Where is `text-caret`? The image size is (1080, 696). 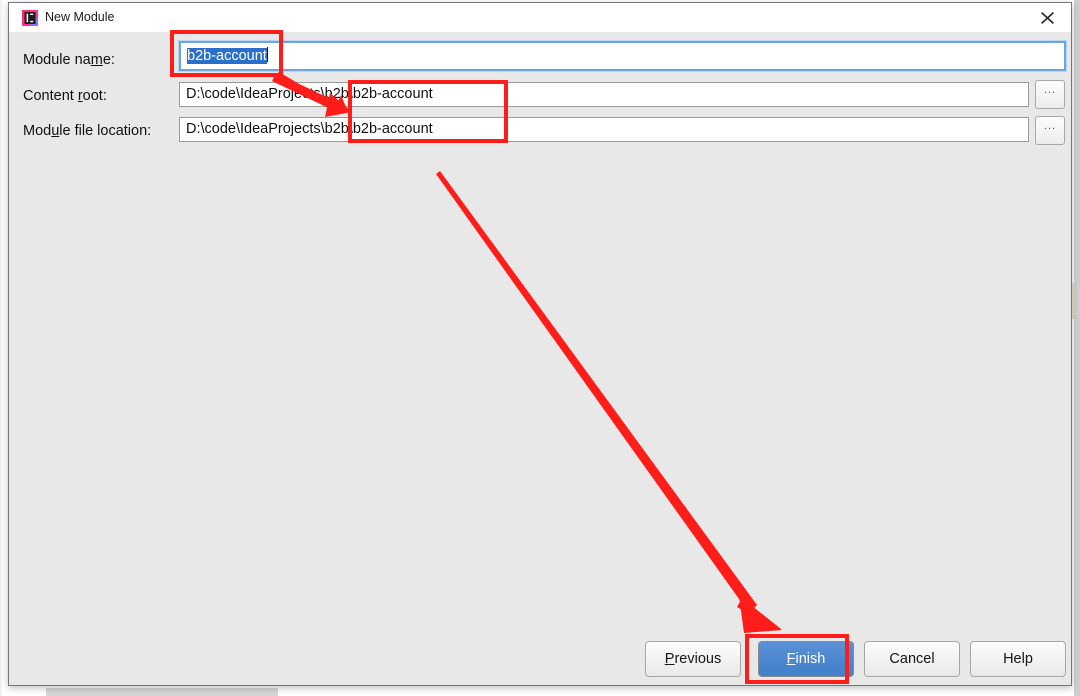 text-caret is located at coordinates (267, 54).